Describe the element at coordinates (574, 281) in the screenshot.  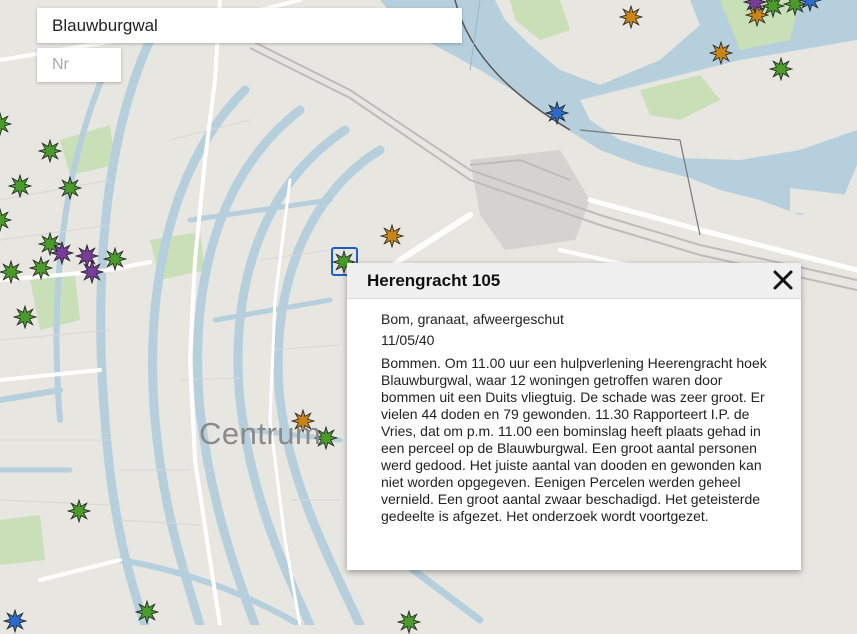
I see `popup-header: Herengracht 105` at that location.